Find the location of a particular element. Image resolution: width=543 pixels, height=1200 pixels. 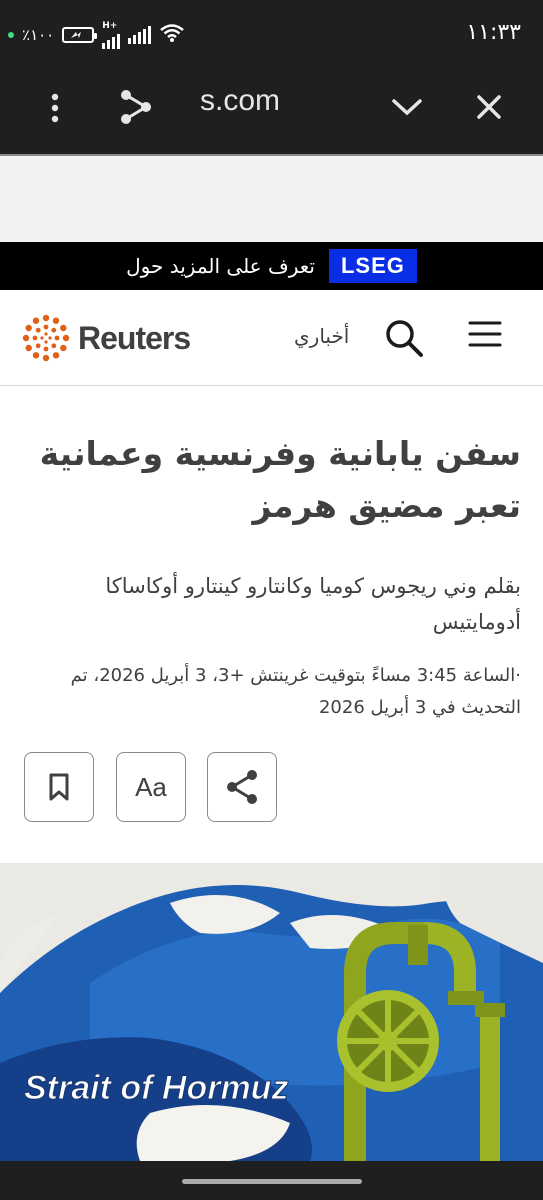

clock: ١١:٣٣ is located at coordinates (493, 32).